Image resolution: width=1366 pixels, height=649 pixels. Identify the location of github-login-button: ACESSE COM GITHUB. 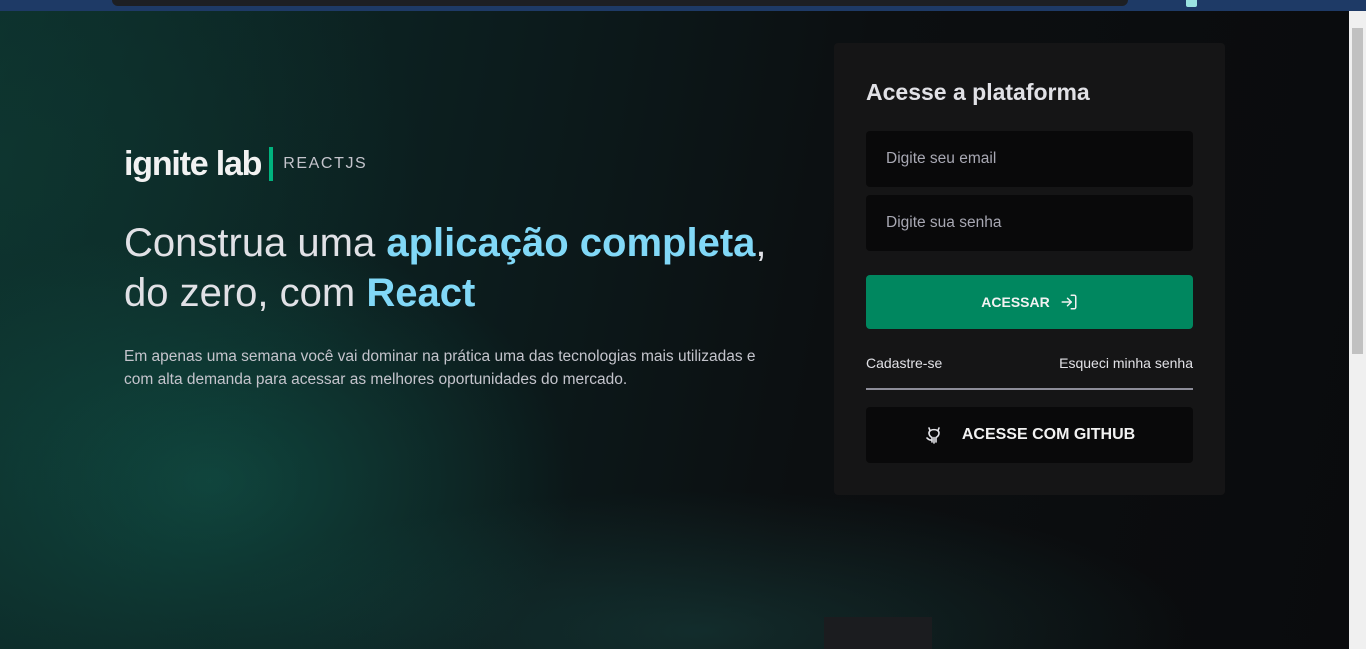
(1029, 435).